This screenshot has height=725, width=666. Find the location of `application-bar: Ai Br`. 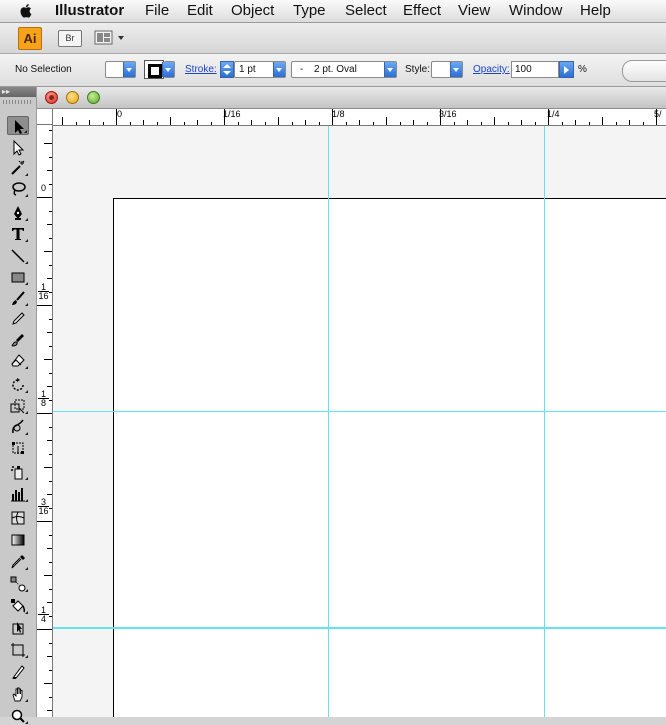

application-bar: Ai Br is located at coordinates (333, 38).